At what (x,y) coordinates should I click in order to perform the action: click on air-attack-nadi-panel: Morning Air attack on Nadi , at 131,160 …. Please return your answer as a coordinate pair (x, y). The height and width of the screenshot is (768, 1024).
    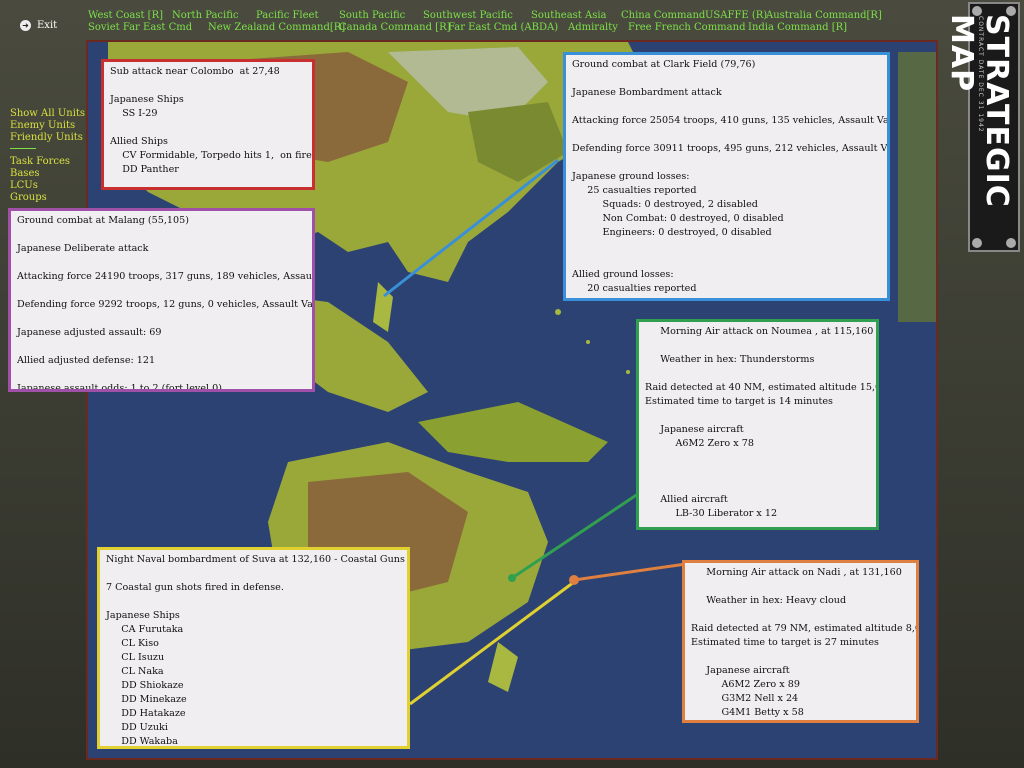
    Looking at the image, I should click on (800, 641).